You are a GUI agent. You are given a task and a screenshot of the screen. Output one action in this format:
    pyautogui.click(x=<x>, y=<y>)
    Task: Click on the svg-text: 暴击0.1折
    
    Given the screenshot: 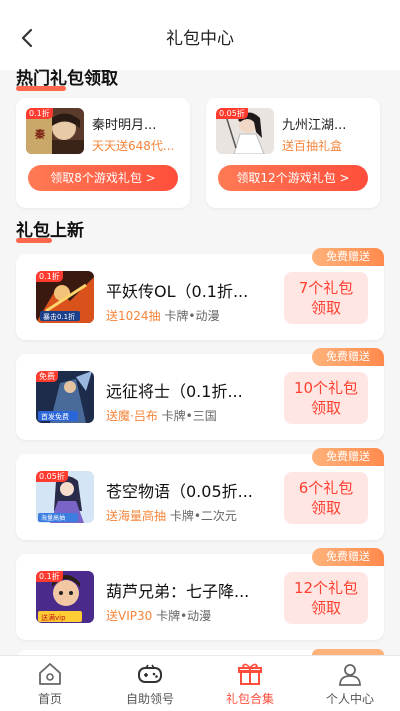 What is the action you would take?
    pyautogui.click(x=59, y=316)
    